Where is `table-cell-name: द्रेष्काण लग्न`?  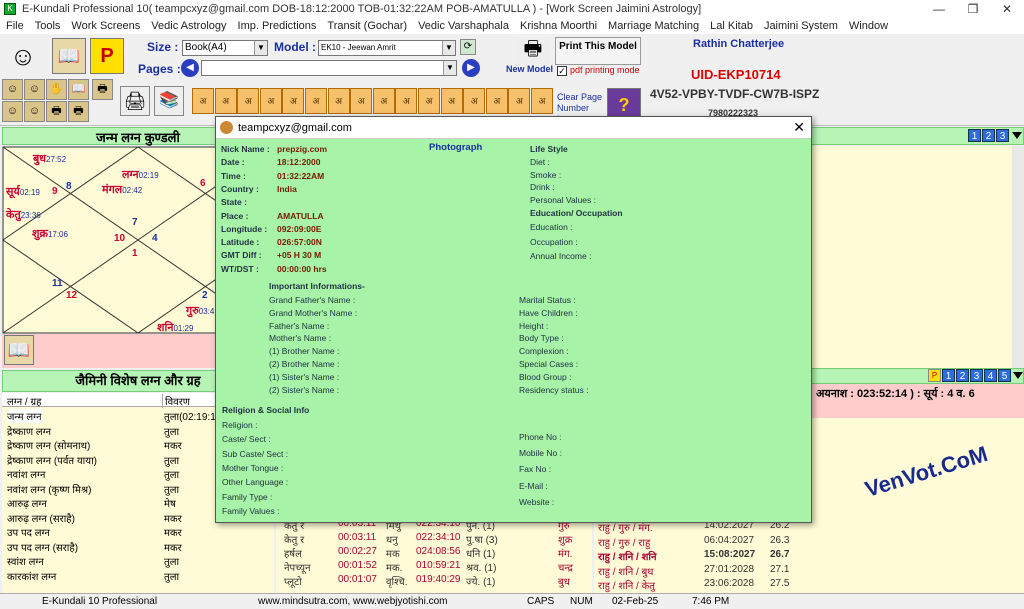
table-cell-name: द्रेष्काण लग्न is located at coordinates (29, 432).